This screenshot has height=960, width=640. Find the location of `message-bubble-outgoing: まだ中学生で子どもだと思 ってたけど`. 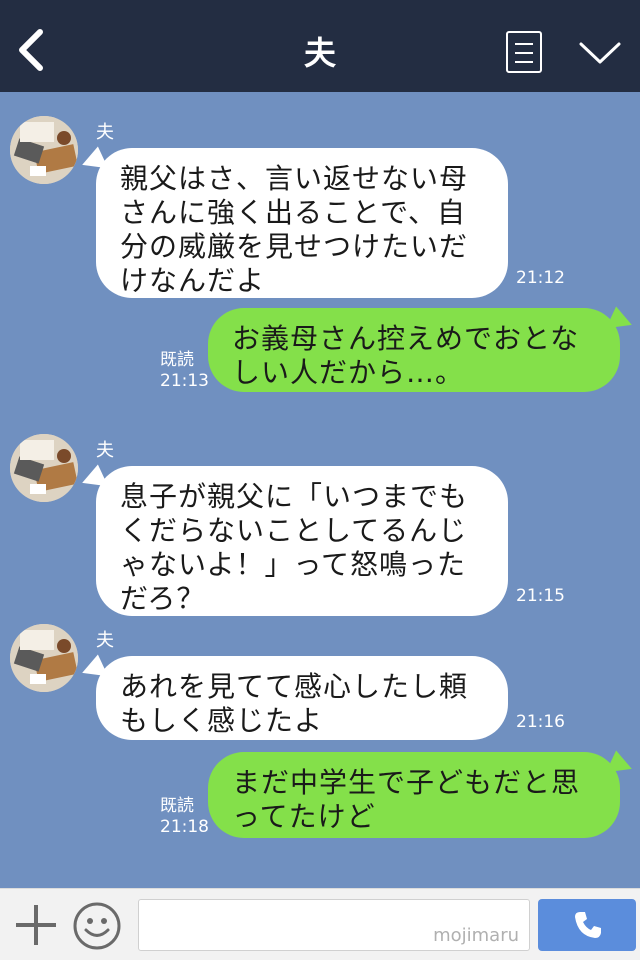

message-bubble-outgoing: まだ中学生で子どもだと思 ってたけど is located at coordinates (414, 795).